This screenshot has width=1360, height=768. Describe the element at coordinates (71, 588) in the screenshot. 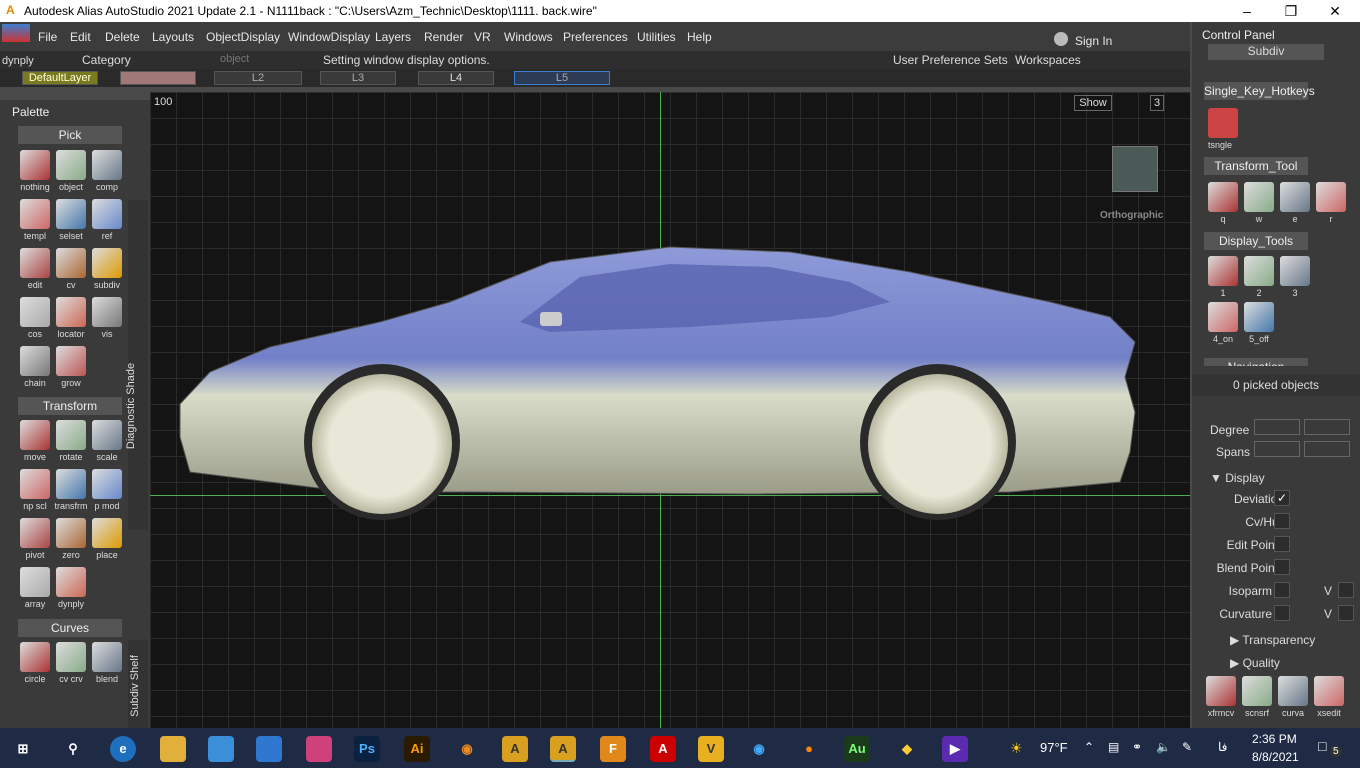

I see `tool-dynply: dynply` at that location.